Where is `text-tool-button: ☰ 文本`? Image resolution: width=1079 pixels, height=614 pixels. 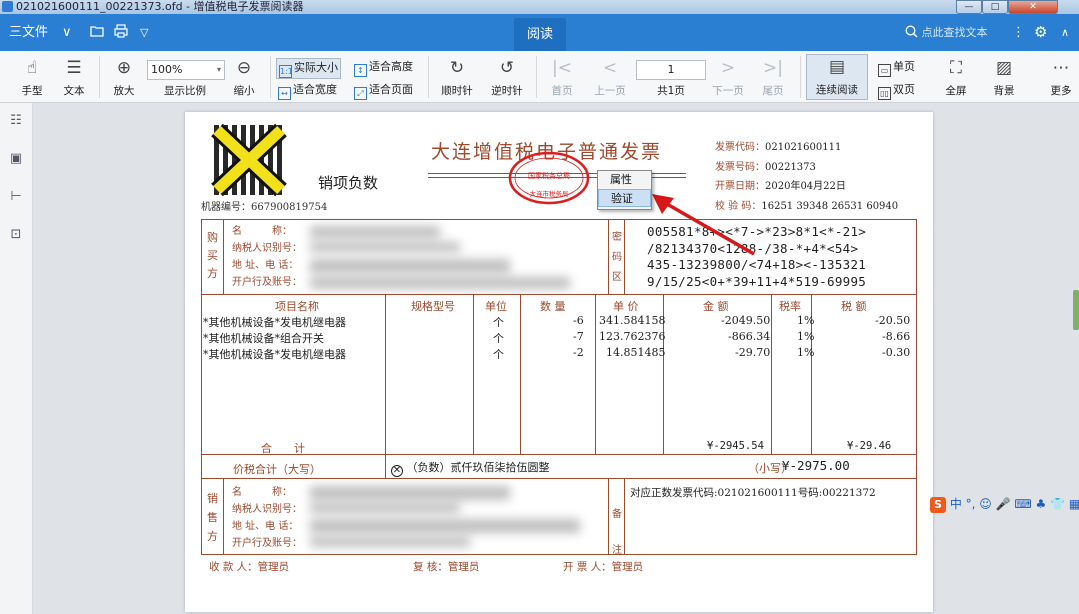 text-tool-button: ☰ 文本 is located at coordinates (74, 77).